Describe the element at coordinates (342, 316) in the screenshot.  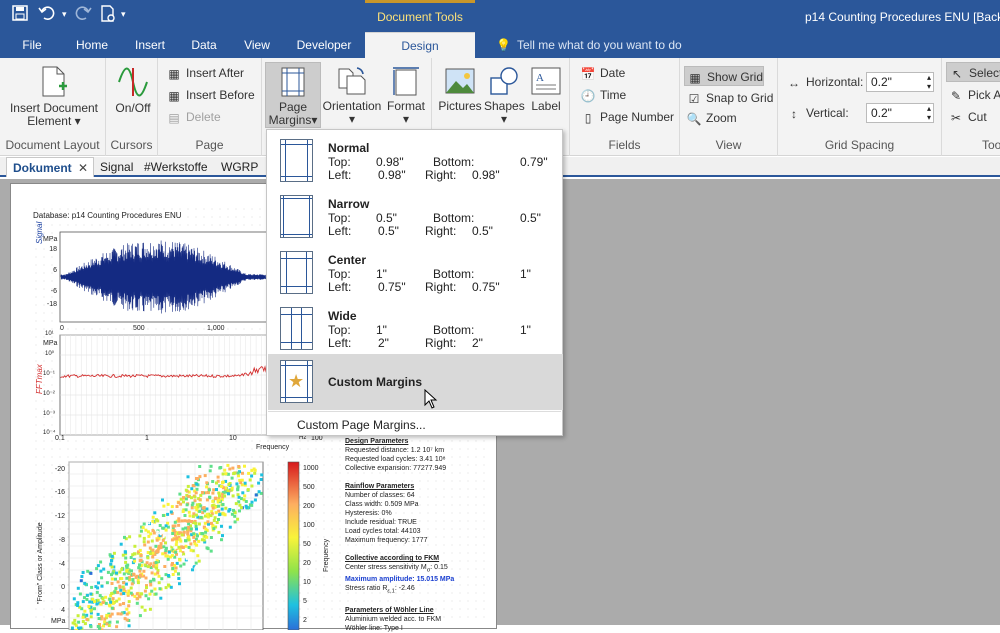
I see `margin-option-name: Wide` at that location.